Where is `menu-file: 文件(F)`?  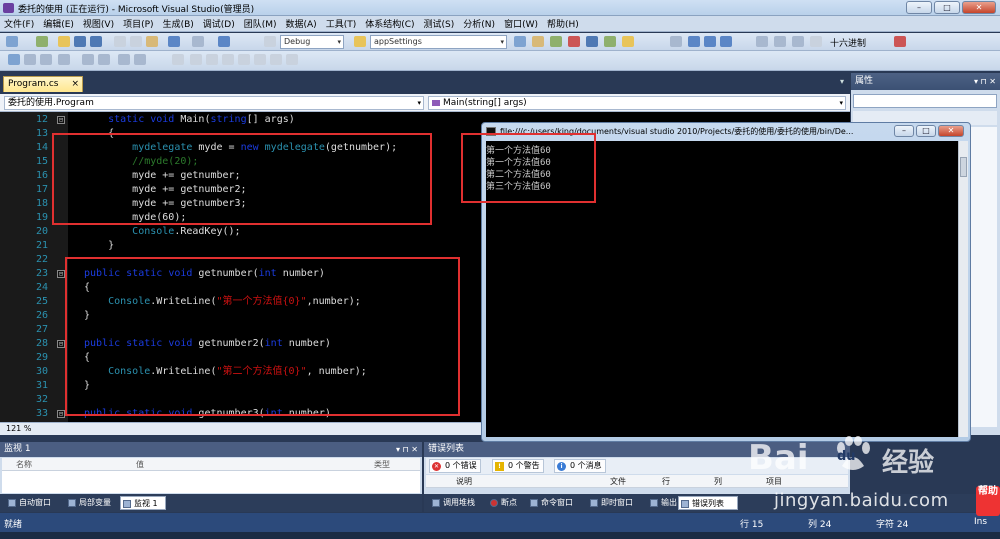 menu-file: 文件(F) is located at coordinates (19, 23).